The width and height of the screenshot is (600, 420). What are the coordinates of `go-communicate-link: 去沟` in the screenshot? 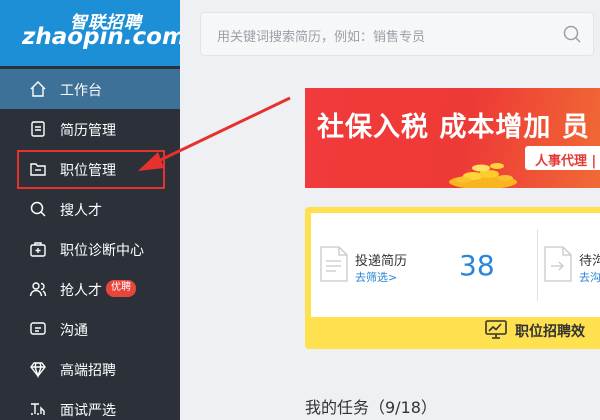 It's located at (589, 277).